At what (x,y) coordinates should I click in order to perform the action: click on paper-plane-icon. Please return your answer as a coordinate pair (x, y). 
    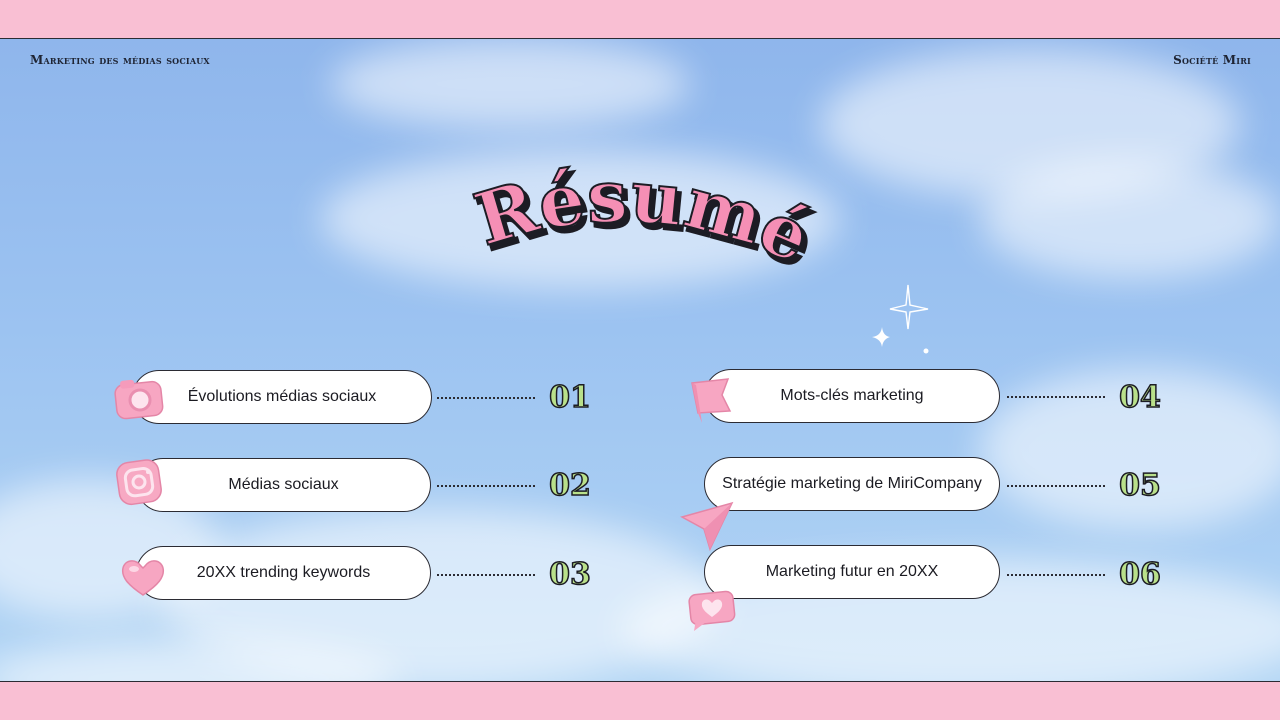
    Looking at the image, I should click on (707, 526).